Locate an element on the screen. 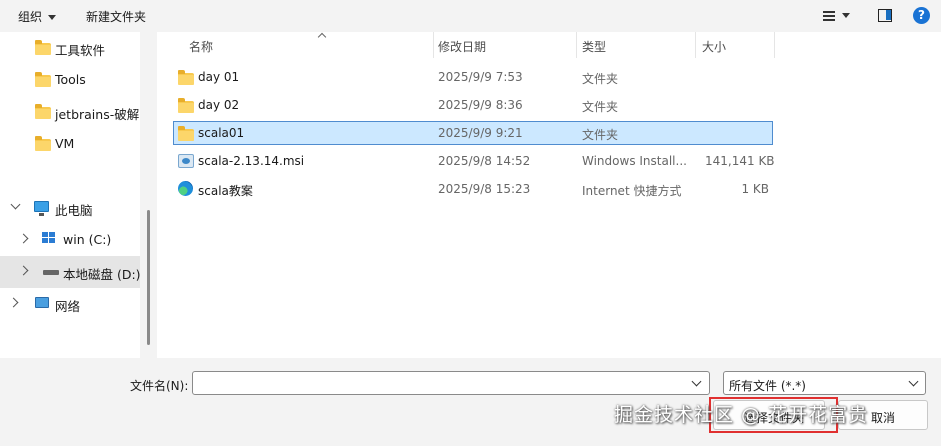  file-date: 2025/9/8 14:52 is located at coordinates (484, 161).